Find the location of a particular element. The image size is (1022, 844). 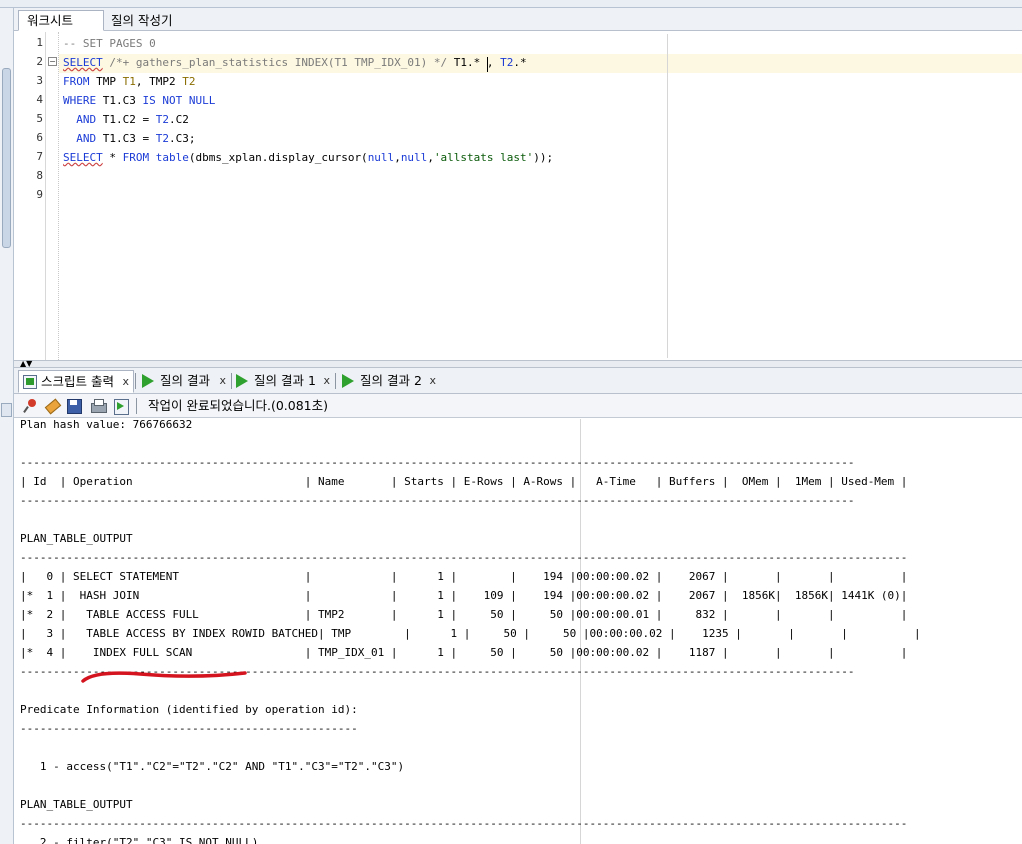

save-icon is located at coordinates (74, 406).